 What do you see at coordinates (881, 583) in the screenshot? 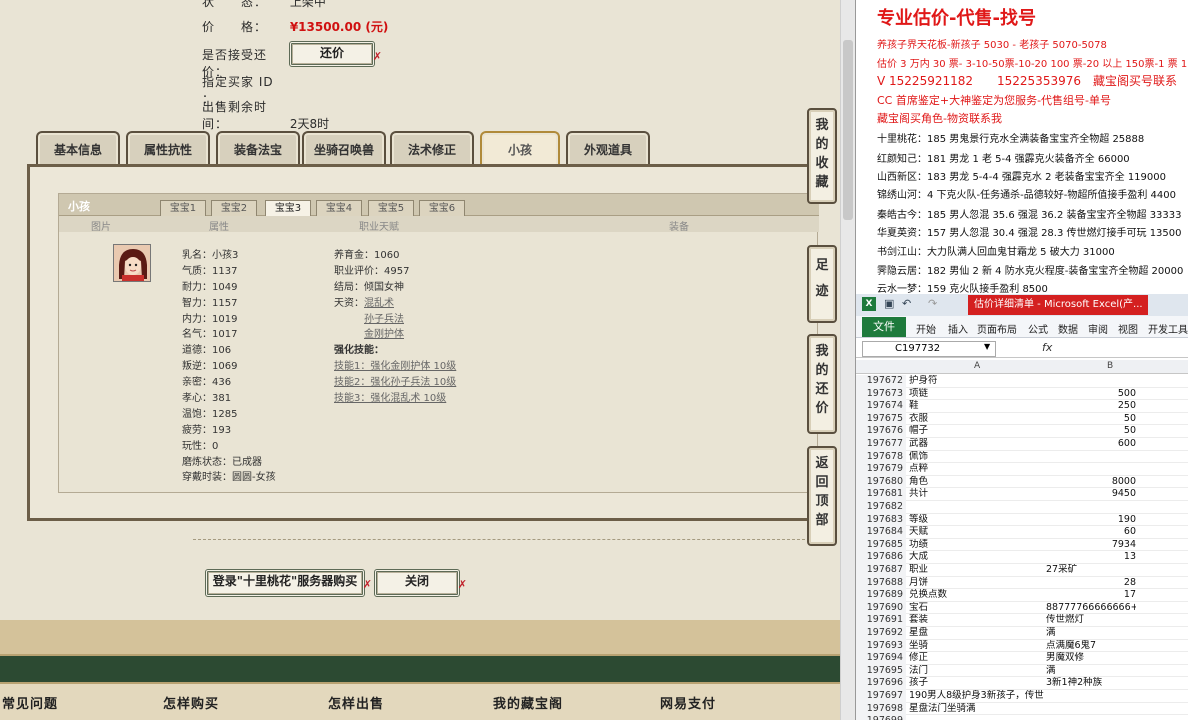
I see `row-number: 197688` at bounding box center [881, 583].